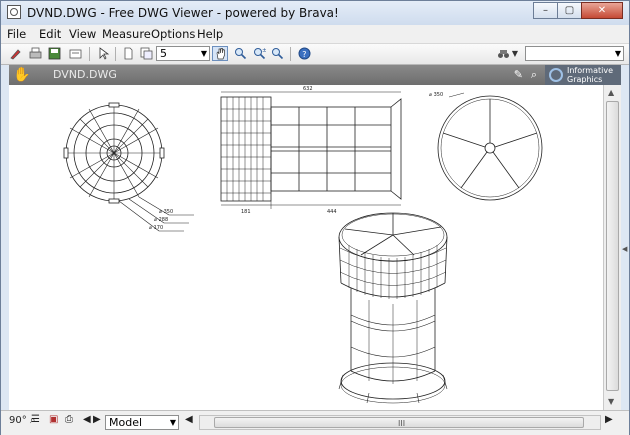 The image size is (630, 435). I want to click on dim-444: 444, so click(332, 212).